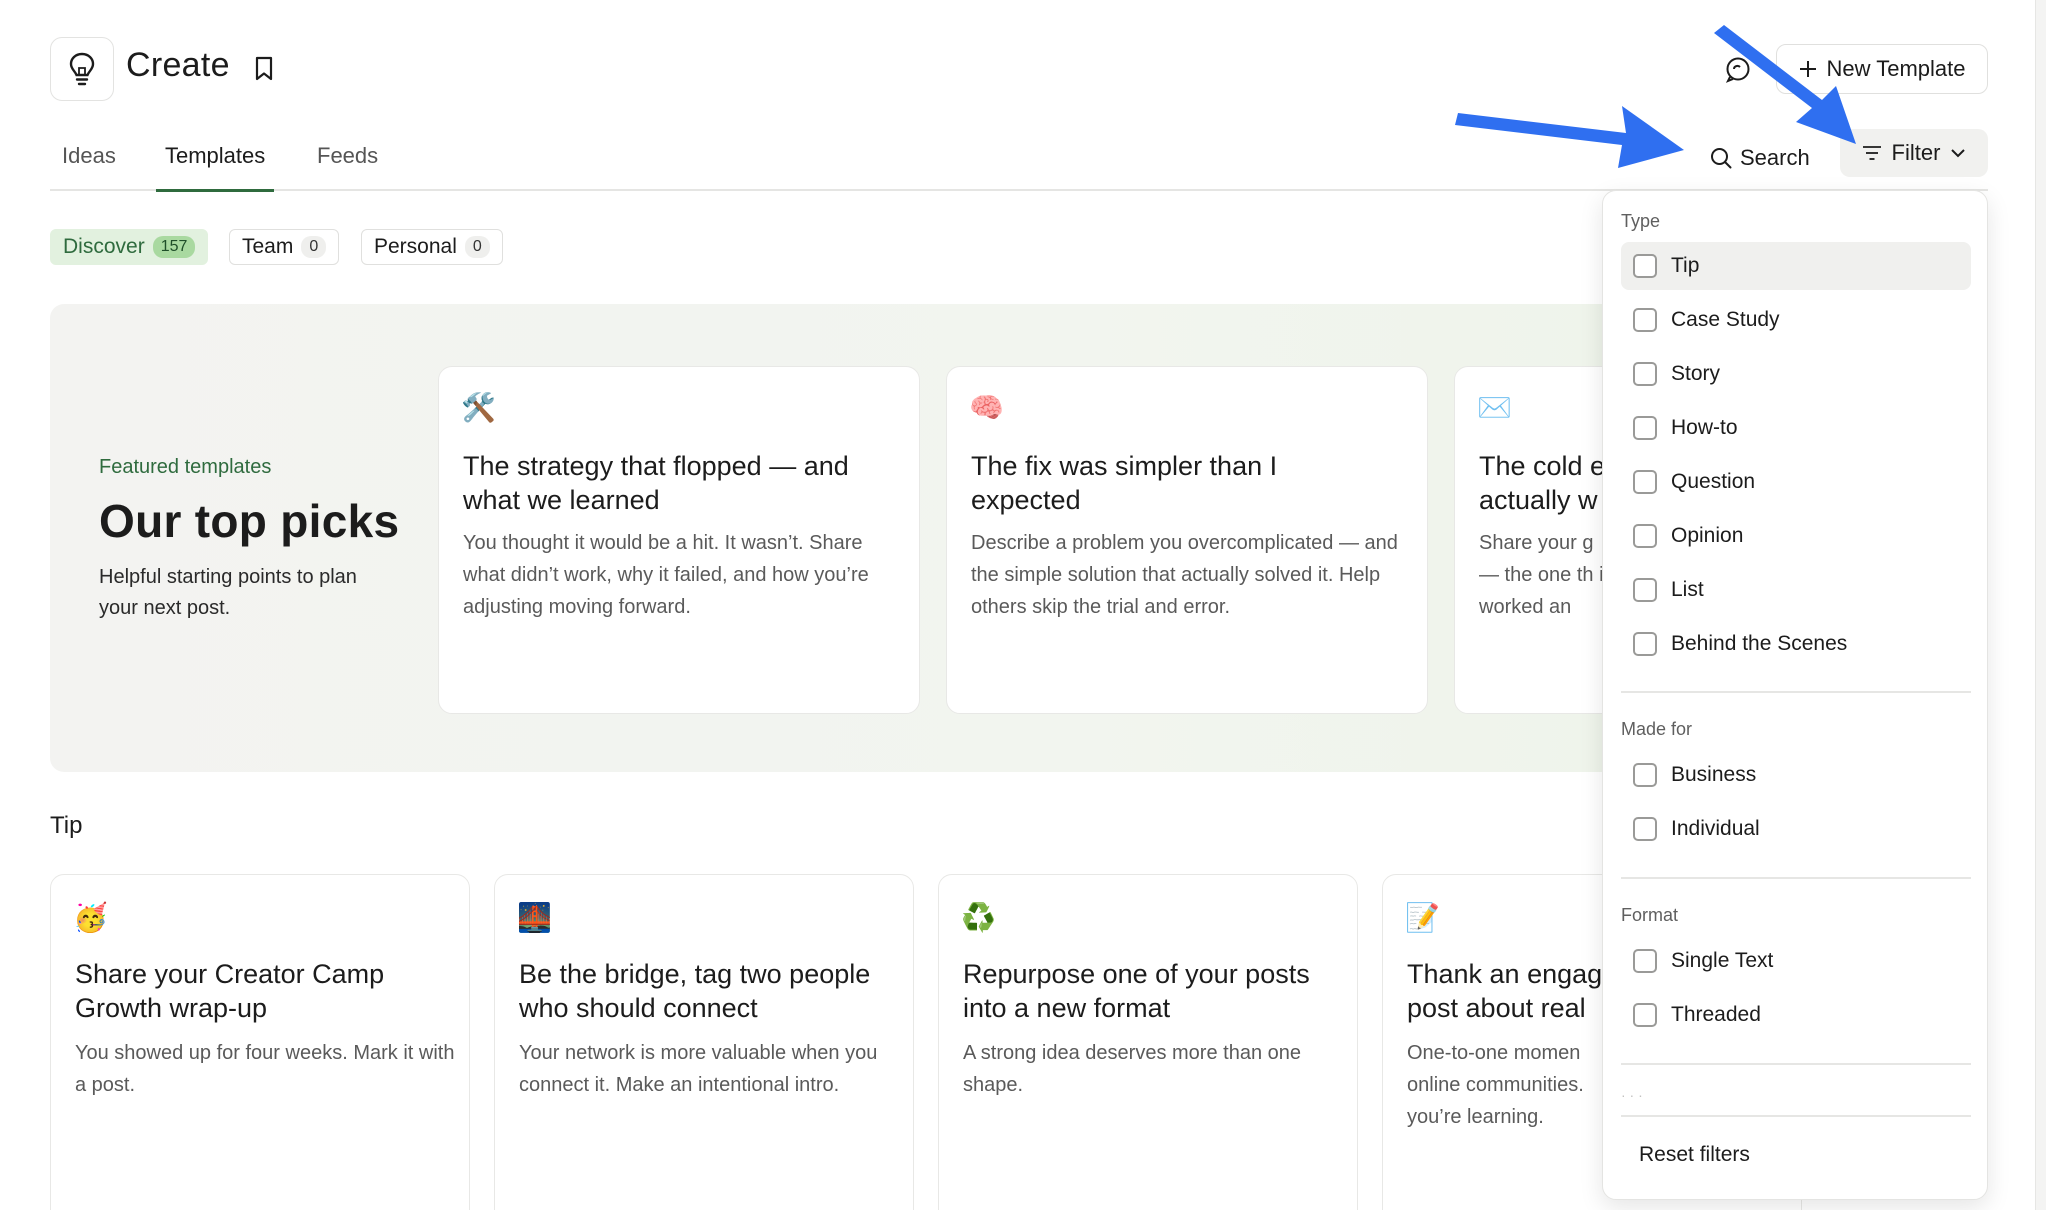 The image size is (2046, 1210). I want to click on lightbulb-icon, so click(82, 69).